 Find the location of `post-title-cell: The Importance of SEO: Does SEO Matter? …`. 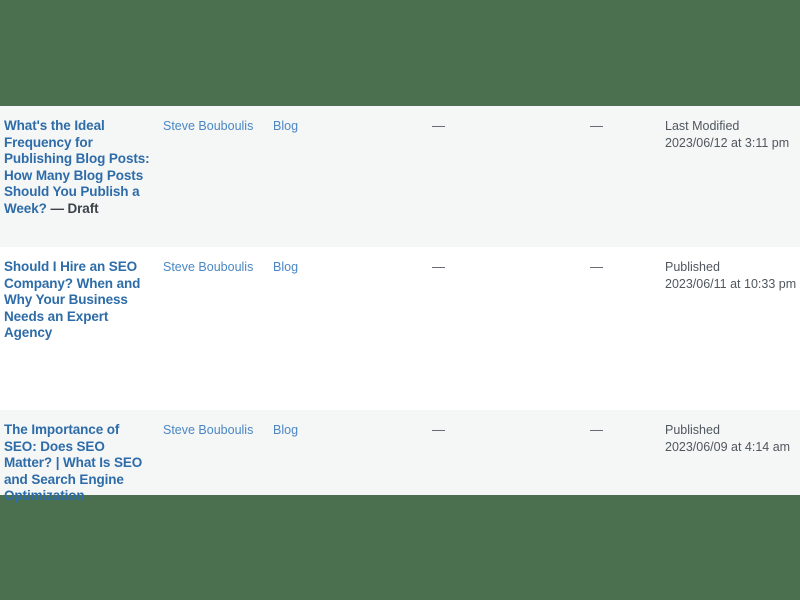

post-title-cell: The Importance of SEO: Does SEO Matter? … is located at coordinates (79, 463).